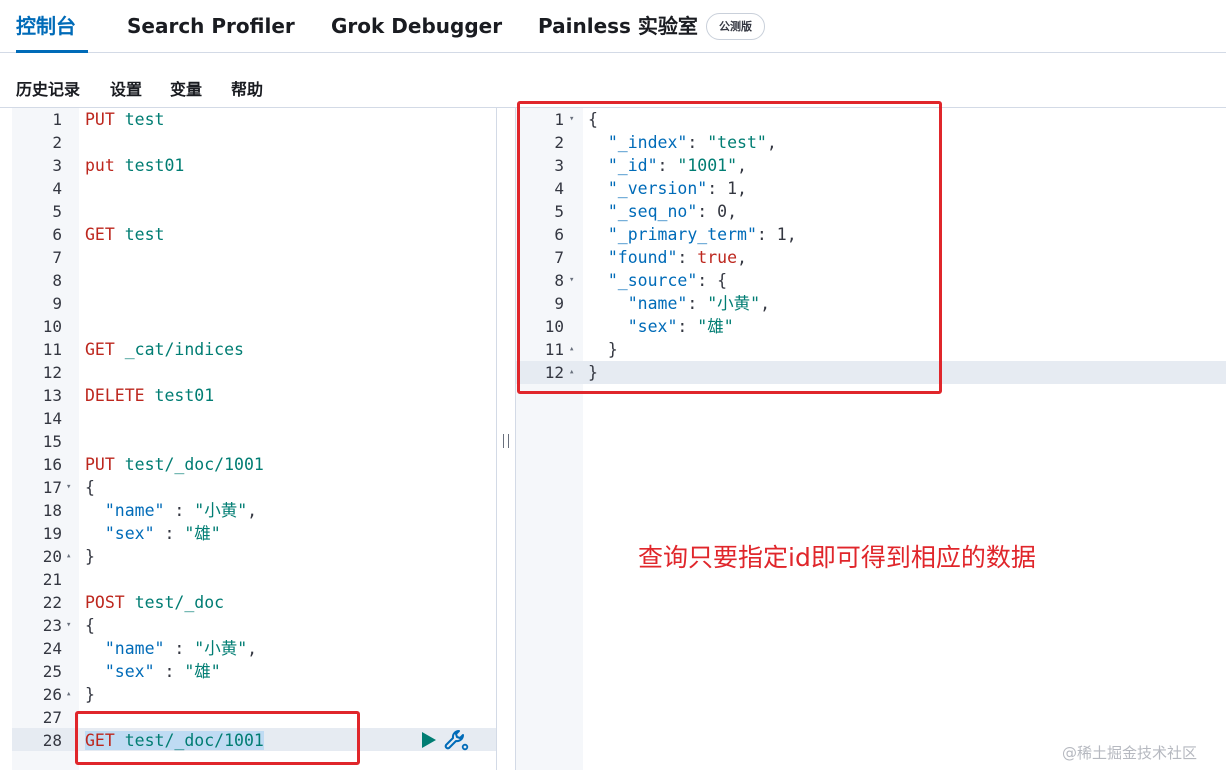 This screenshot has height=770, width=1226. What do you see at coordinates (57, 119) in the screenshot?
I see `line-number: 1` at bounding box center [57, 119].